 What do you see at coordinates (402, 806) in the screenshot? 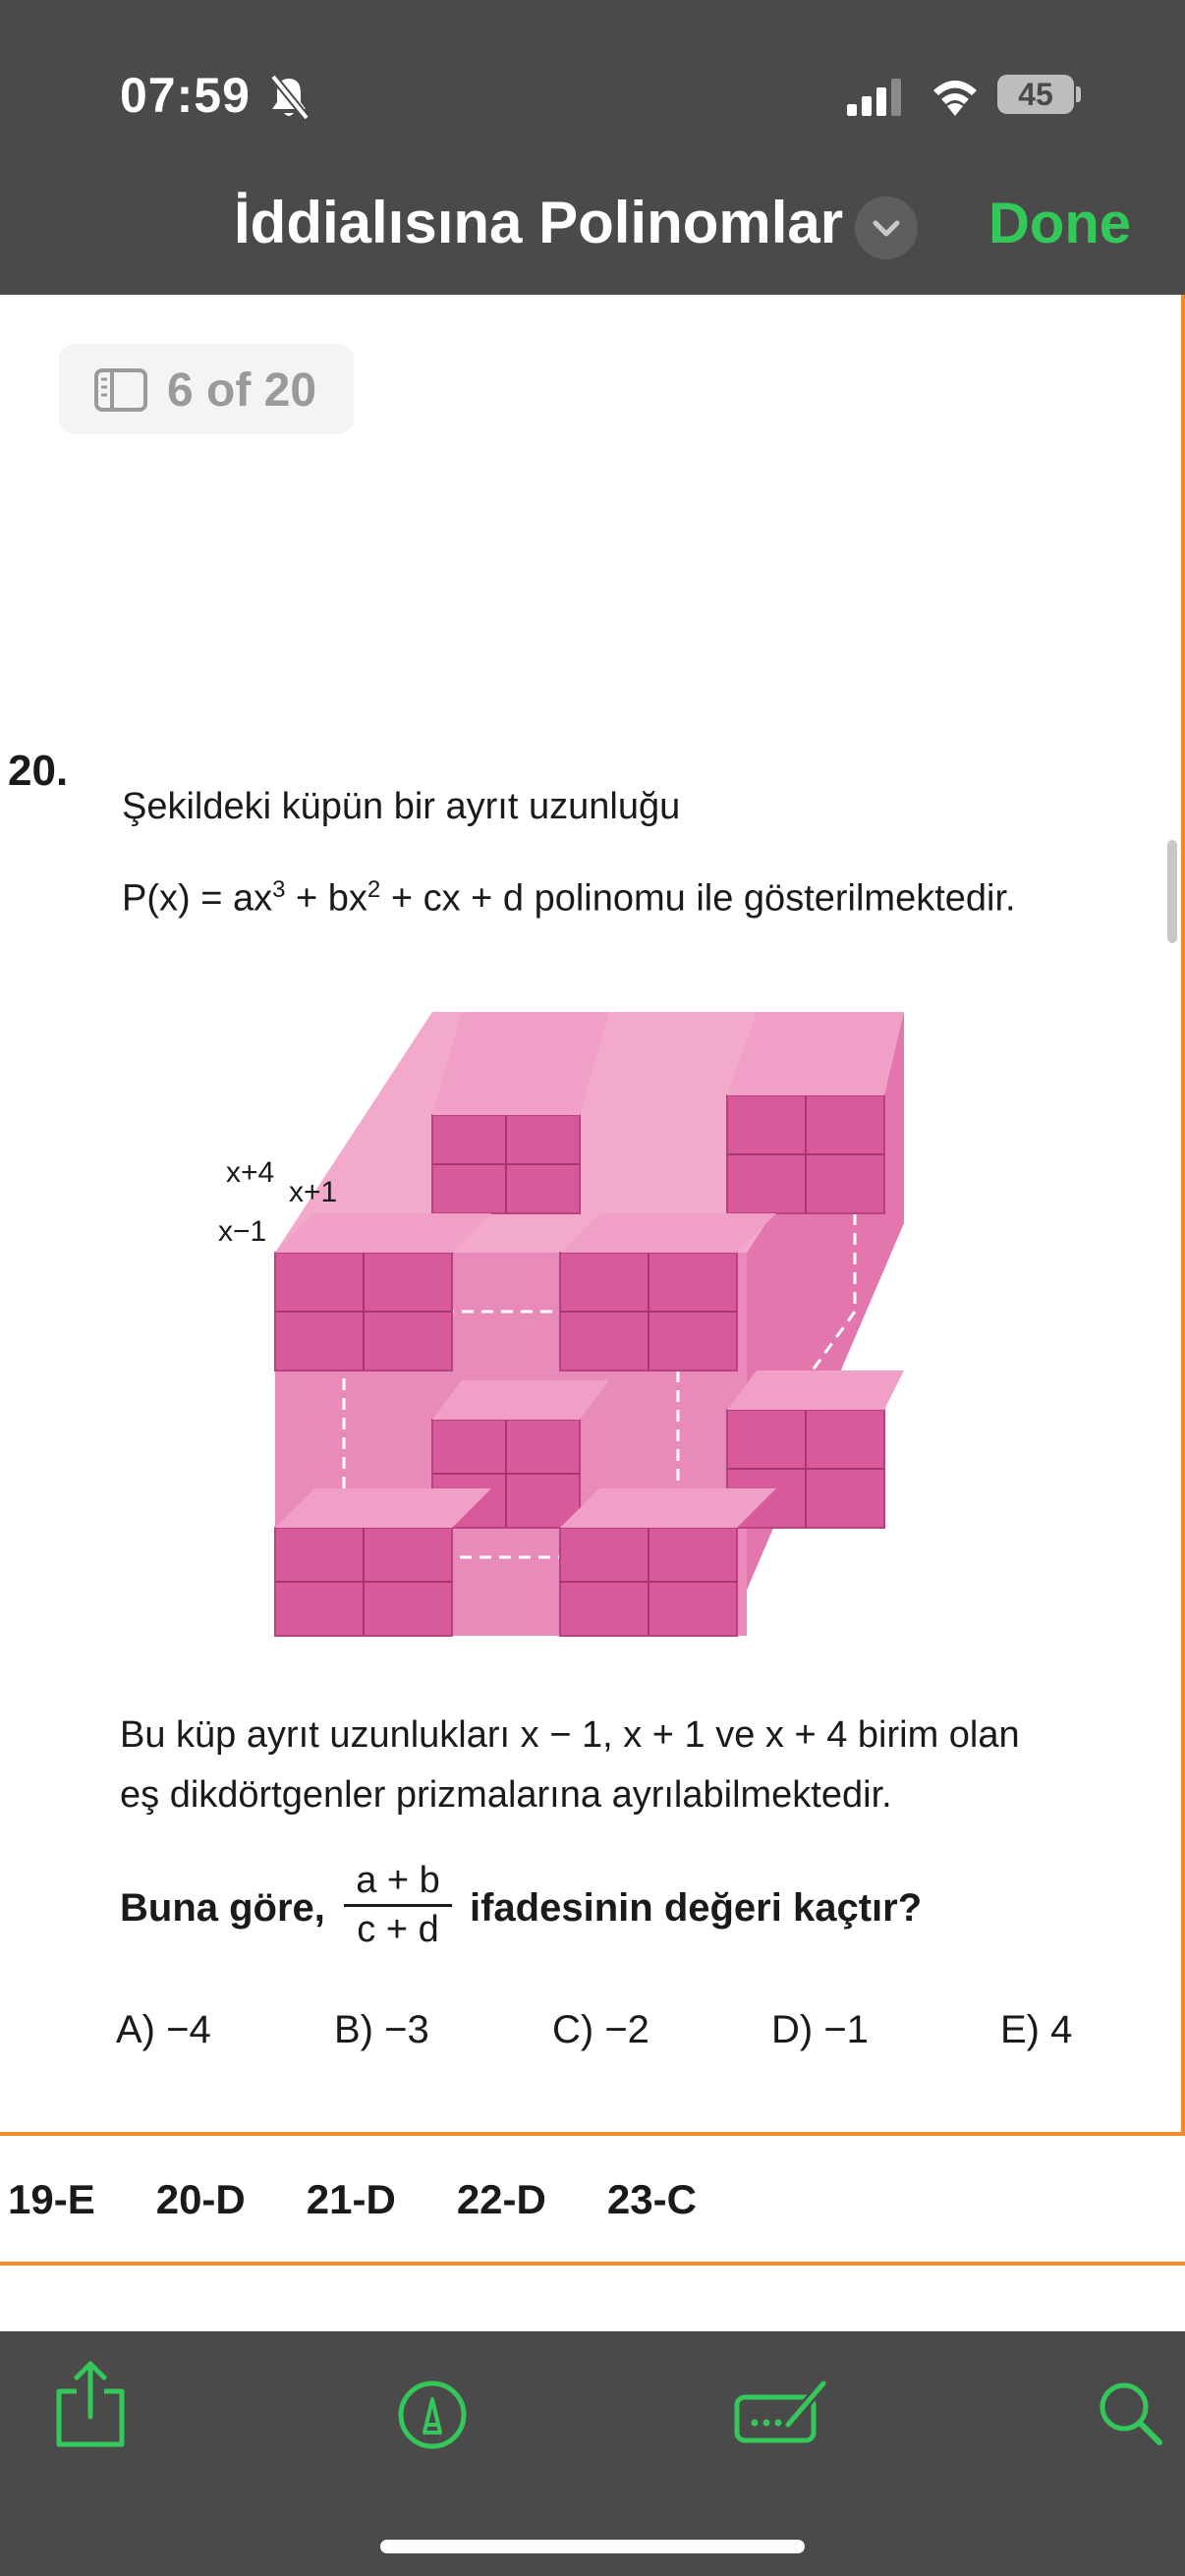
I see `question-line-1: Şekildeki küpün bir ayrıt uzunluğu` at bounding box center [402, 806].